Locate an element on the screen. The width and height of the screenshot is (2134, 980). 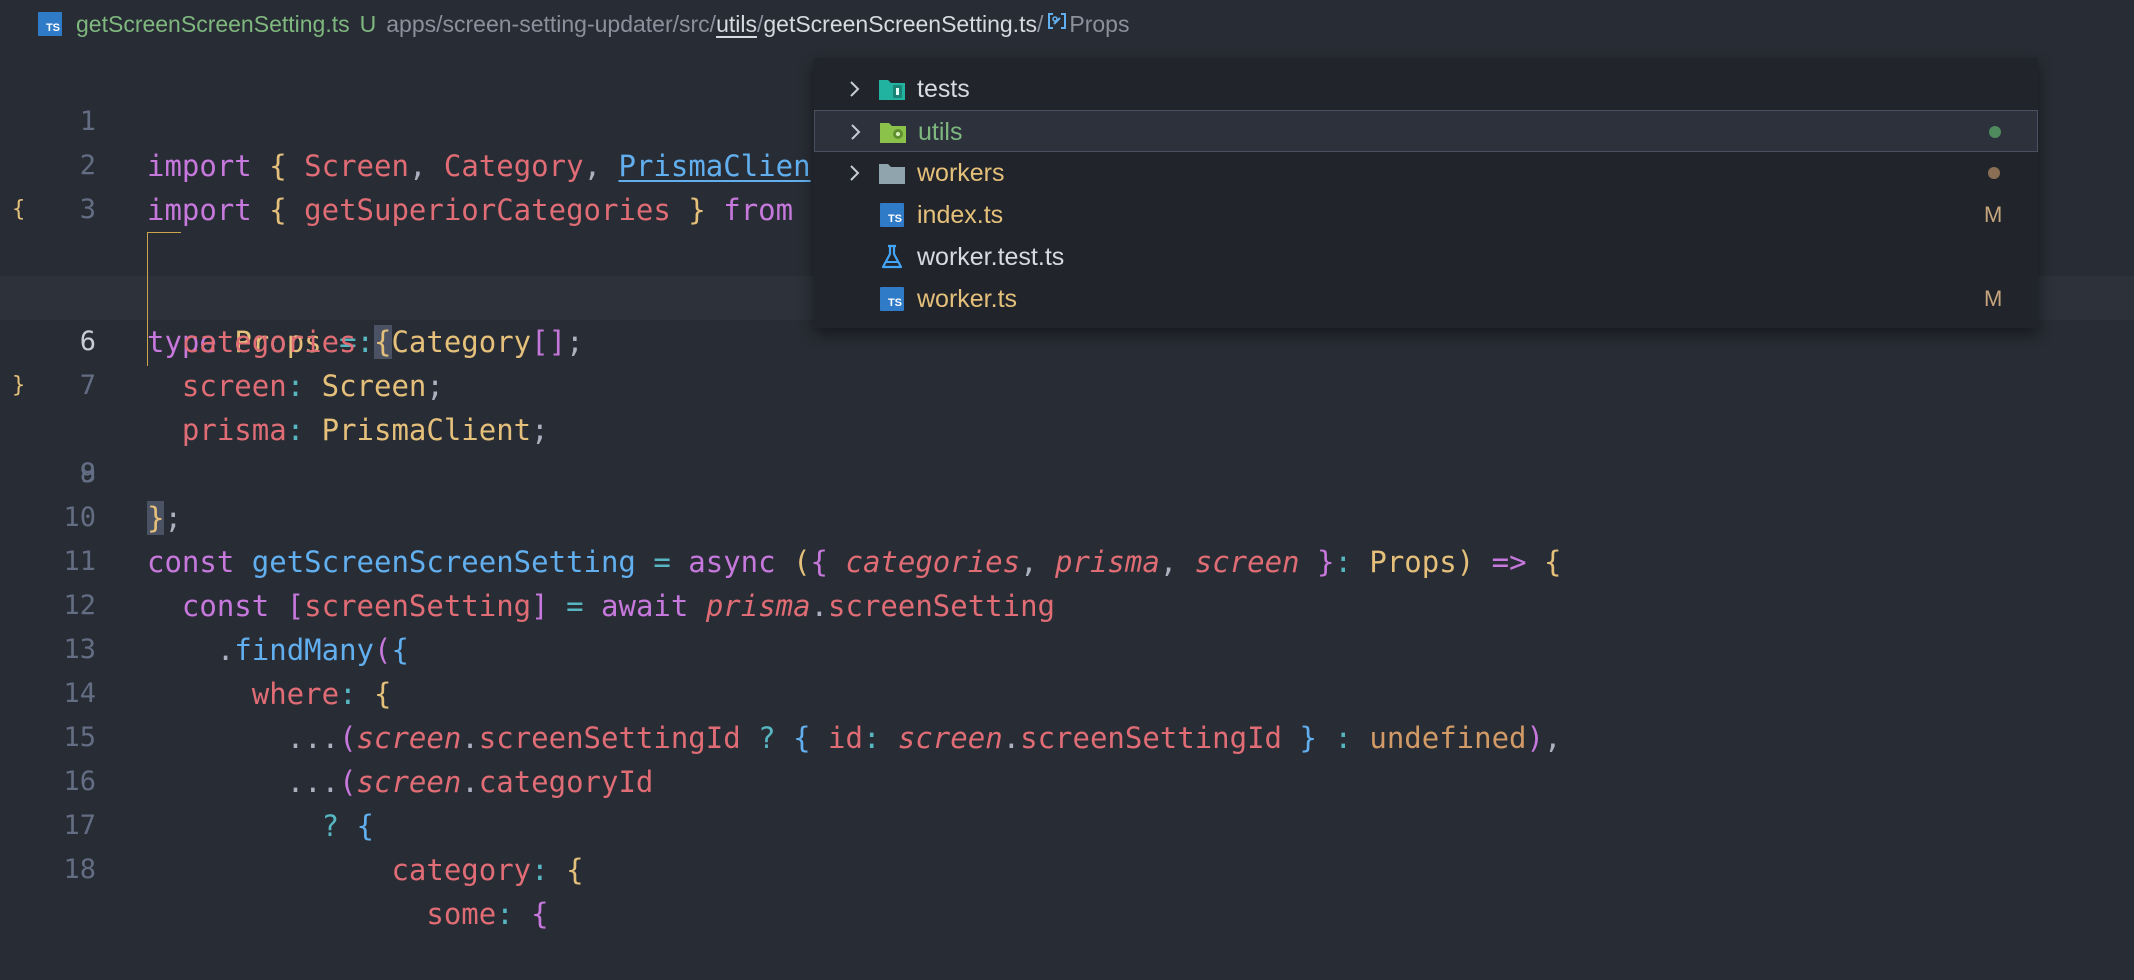
dropdown-item-workers: workers is located at coordinates (1426, 173).